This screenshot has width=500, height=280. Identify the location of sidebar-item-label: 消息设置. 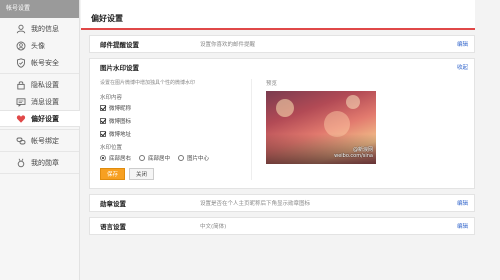
(45, 101).